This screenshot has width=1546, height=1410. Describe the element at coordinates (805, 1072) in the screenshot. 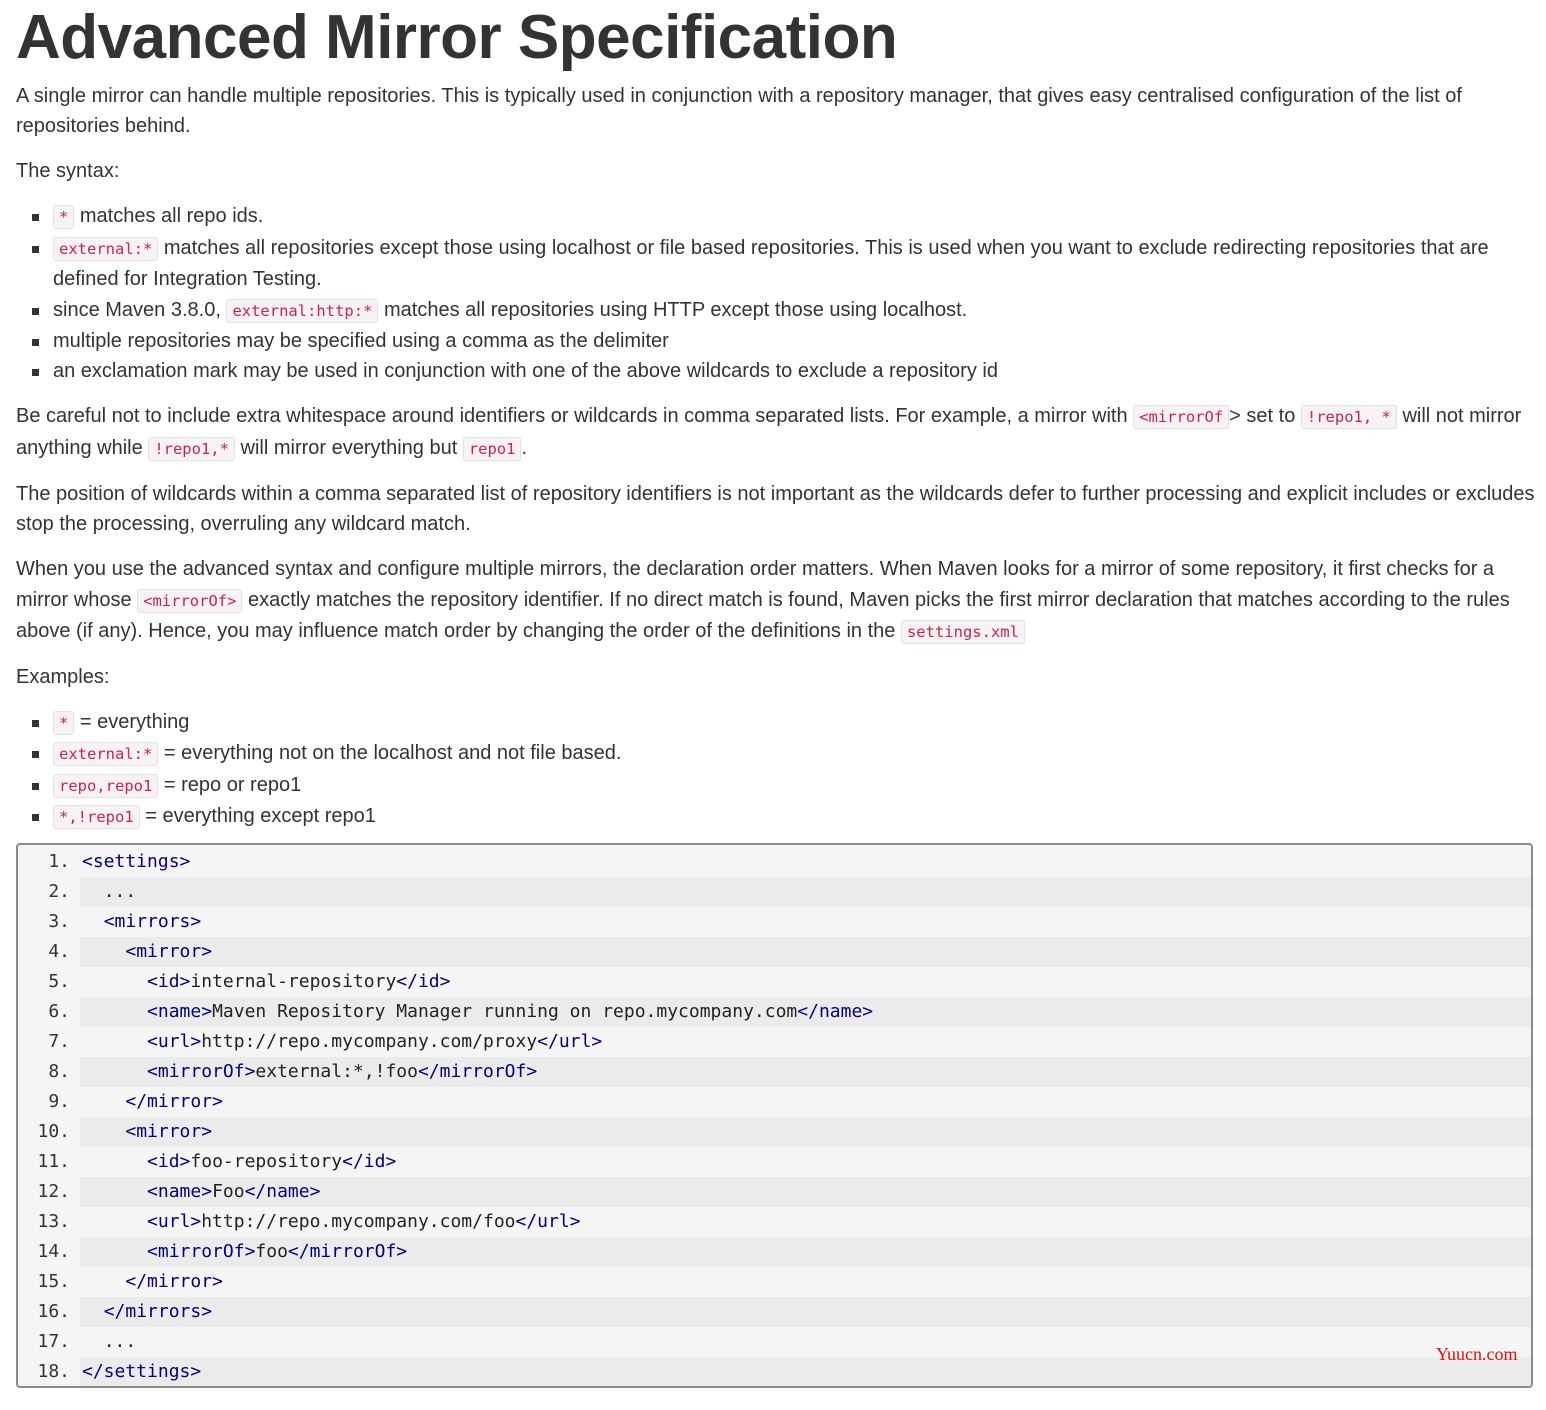

I see `code-text: <mirrorOf>external:*,!foo</mirrorOf>` at that location.